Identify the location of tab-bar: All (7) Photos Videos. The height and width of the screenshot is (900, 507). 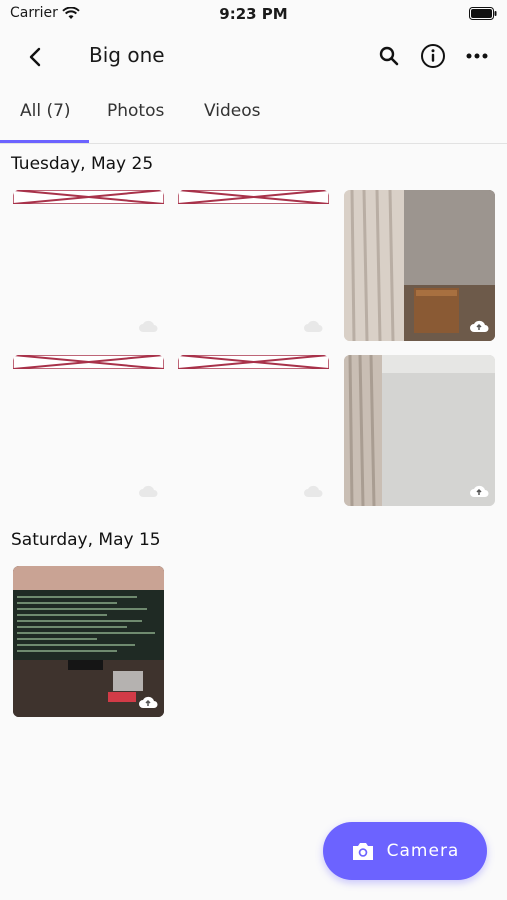
(253, 117).